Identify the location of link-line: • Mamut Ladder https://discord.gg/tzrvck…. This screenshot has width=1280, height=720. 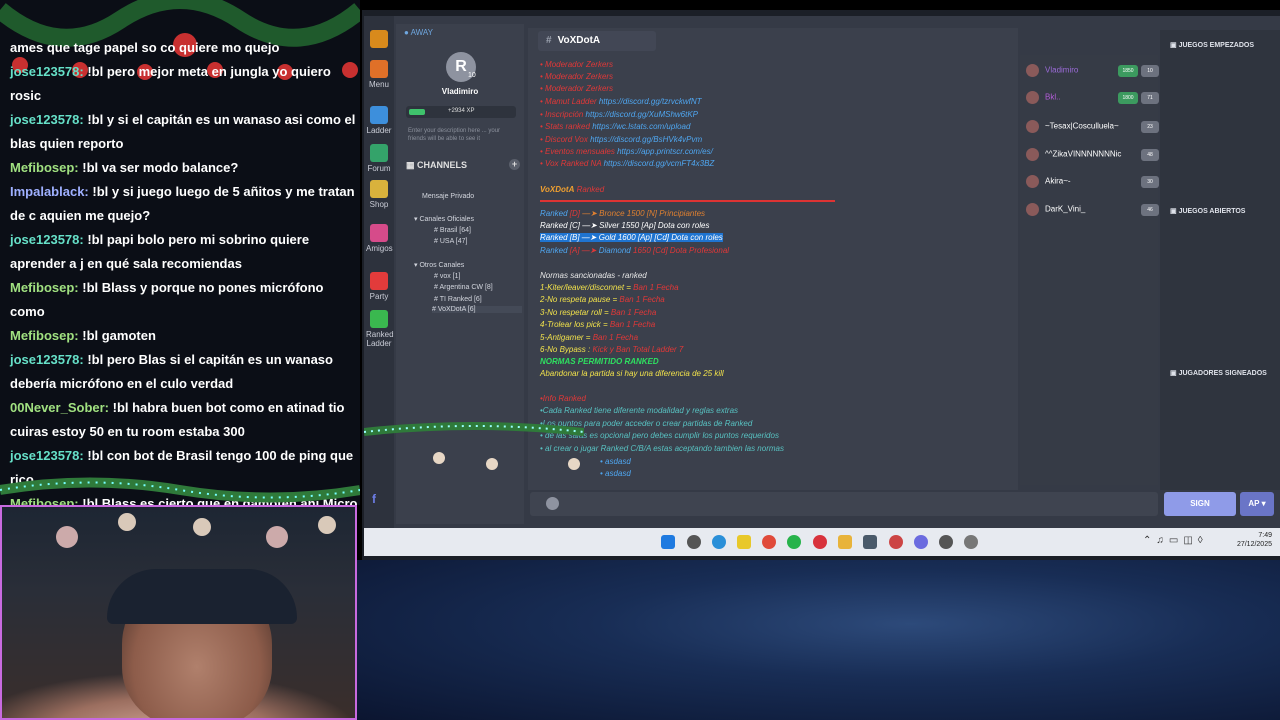
(621, 101).